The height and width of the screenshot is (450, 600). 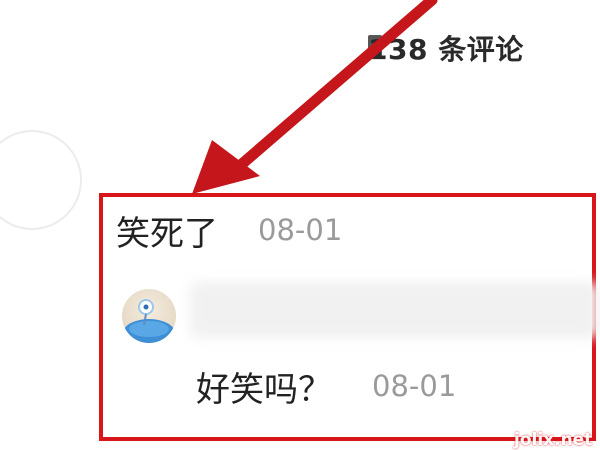 I want to click on reply-avatar, so click(x=149, y=316).